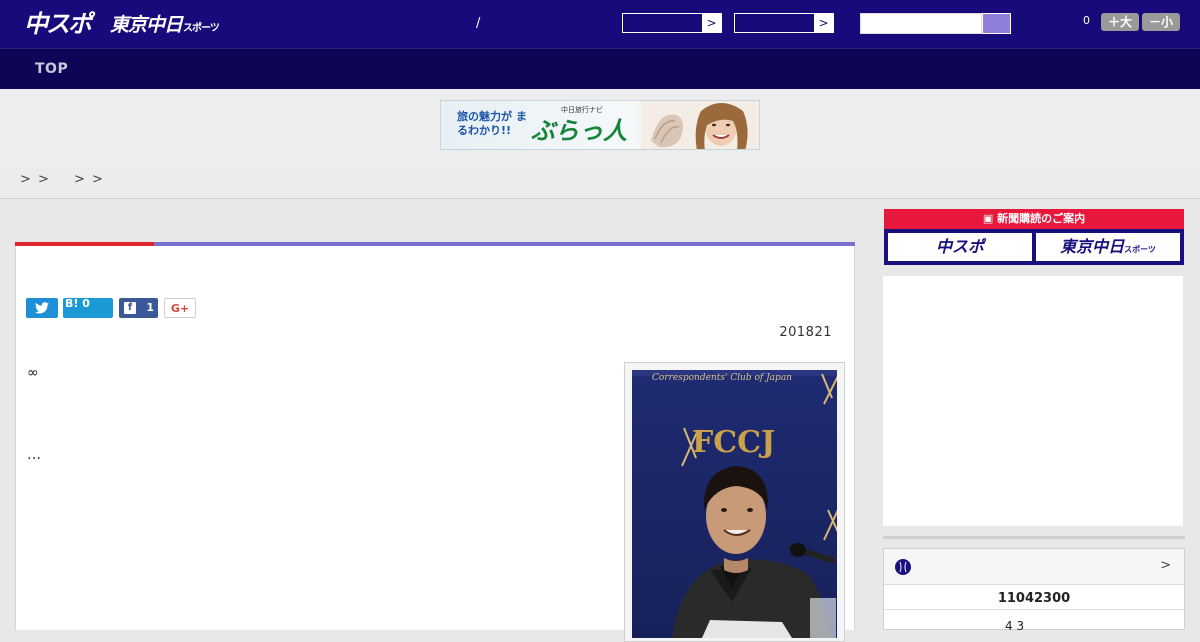 The image size is (1200, 642). I want to click on subscription-title: 新聞購読のご案内, so click(1041, 218).